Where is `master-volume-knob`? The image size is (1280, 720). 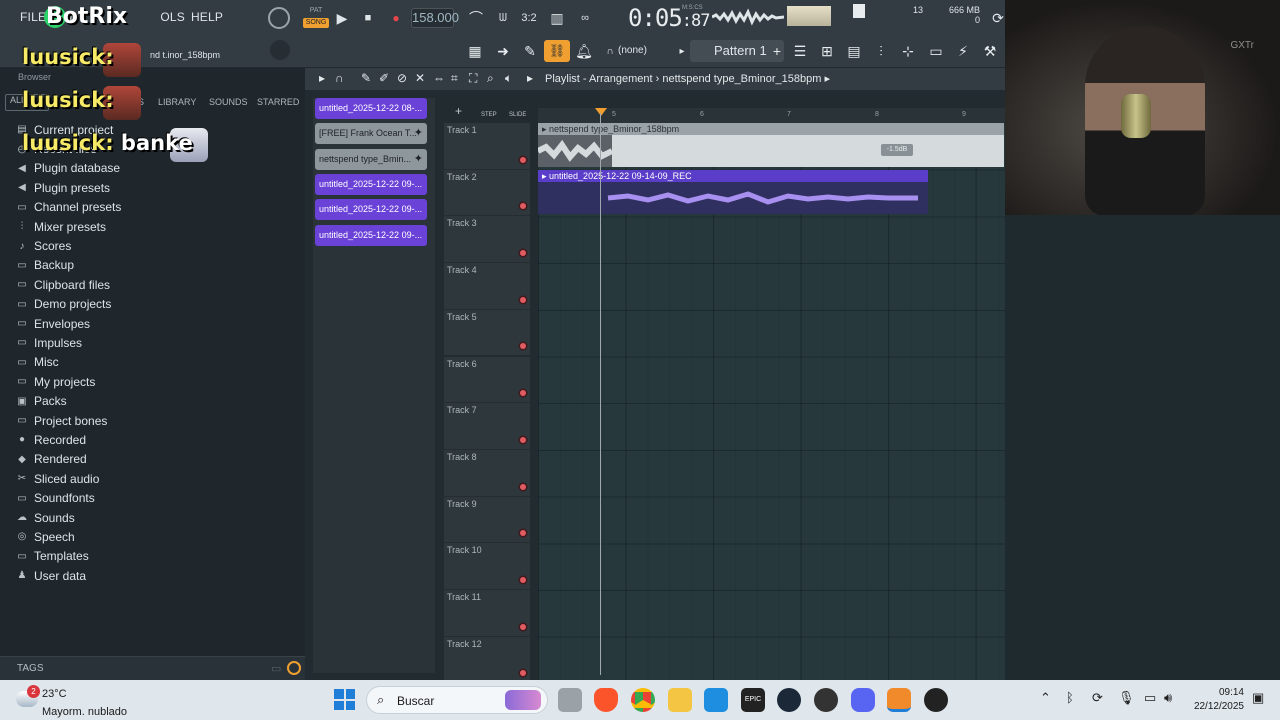 master-volume-knob is located at coordinates (279, 18).